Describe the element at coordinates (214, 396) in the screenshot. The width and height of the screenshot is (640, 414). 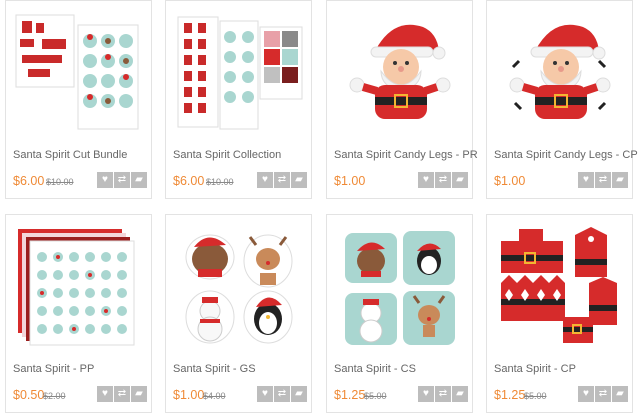
I see `original-price: $4.00` at that location.